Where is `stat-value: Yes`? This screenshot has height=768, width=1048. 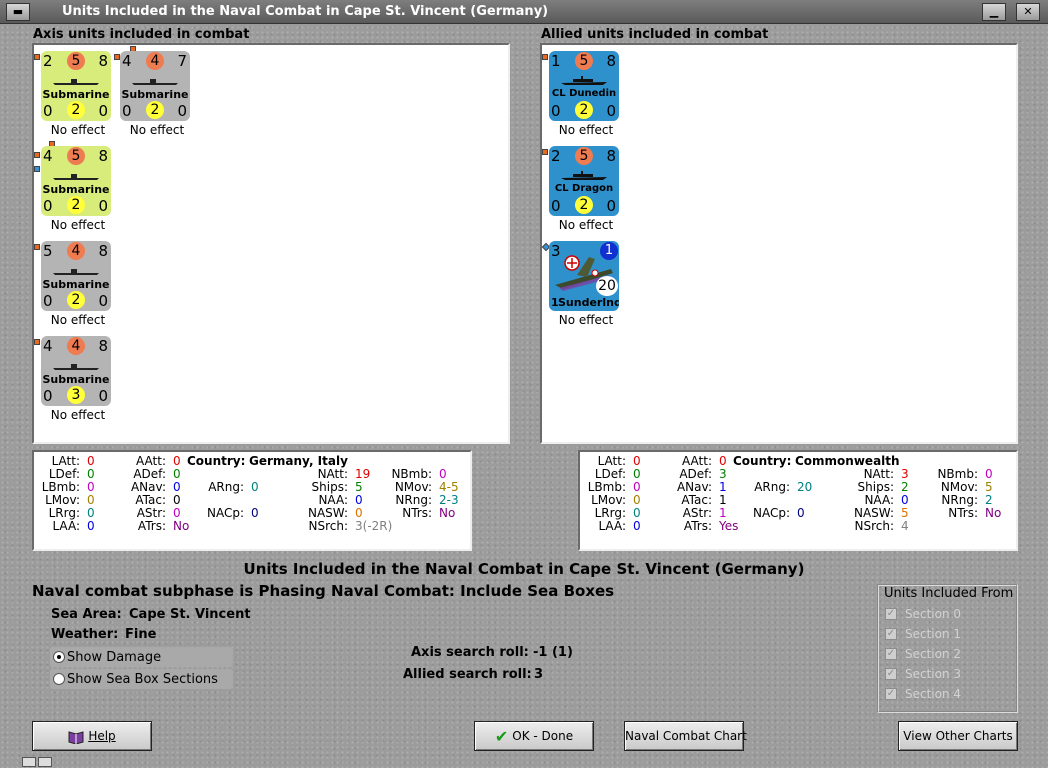 stat-value: Yes is located at coordinates (729, 526).